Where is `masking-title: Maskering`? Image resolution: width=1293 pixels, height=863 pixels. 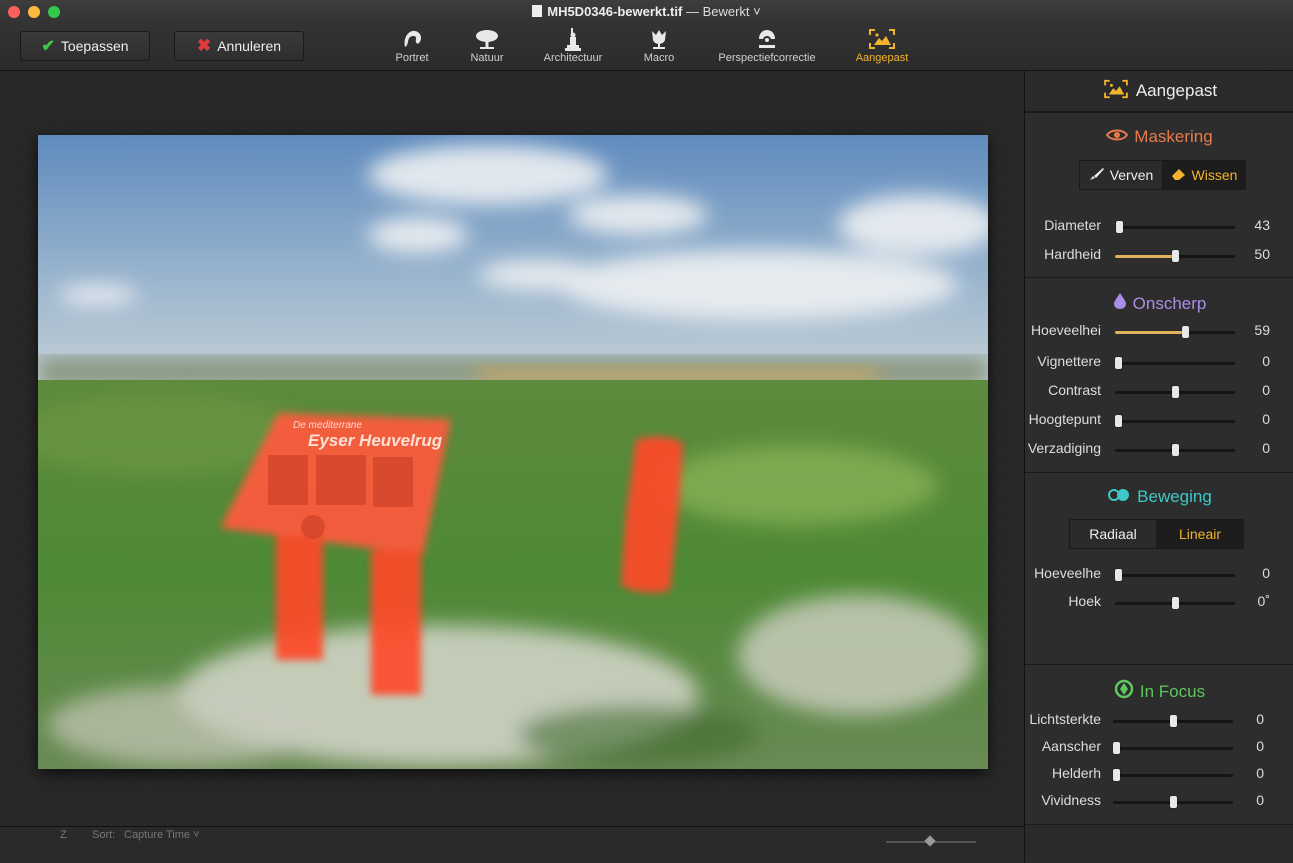 masking-title: Maskering is located at coordinates (1159, 137).